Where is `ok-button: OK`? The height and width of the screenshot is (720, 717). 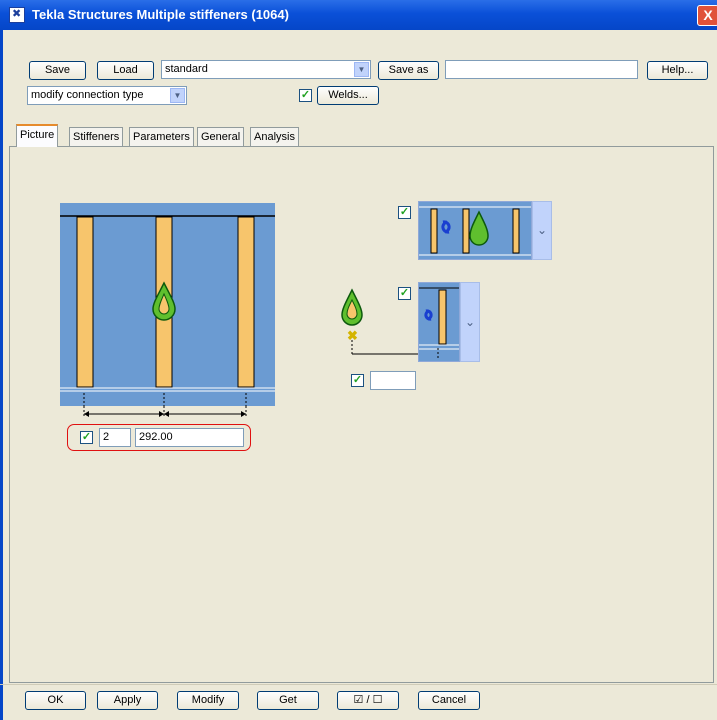 ok-button: OK is located at coordinates (55, 700).